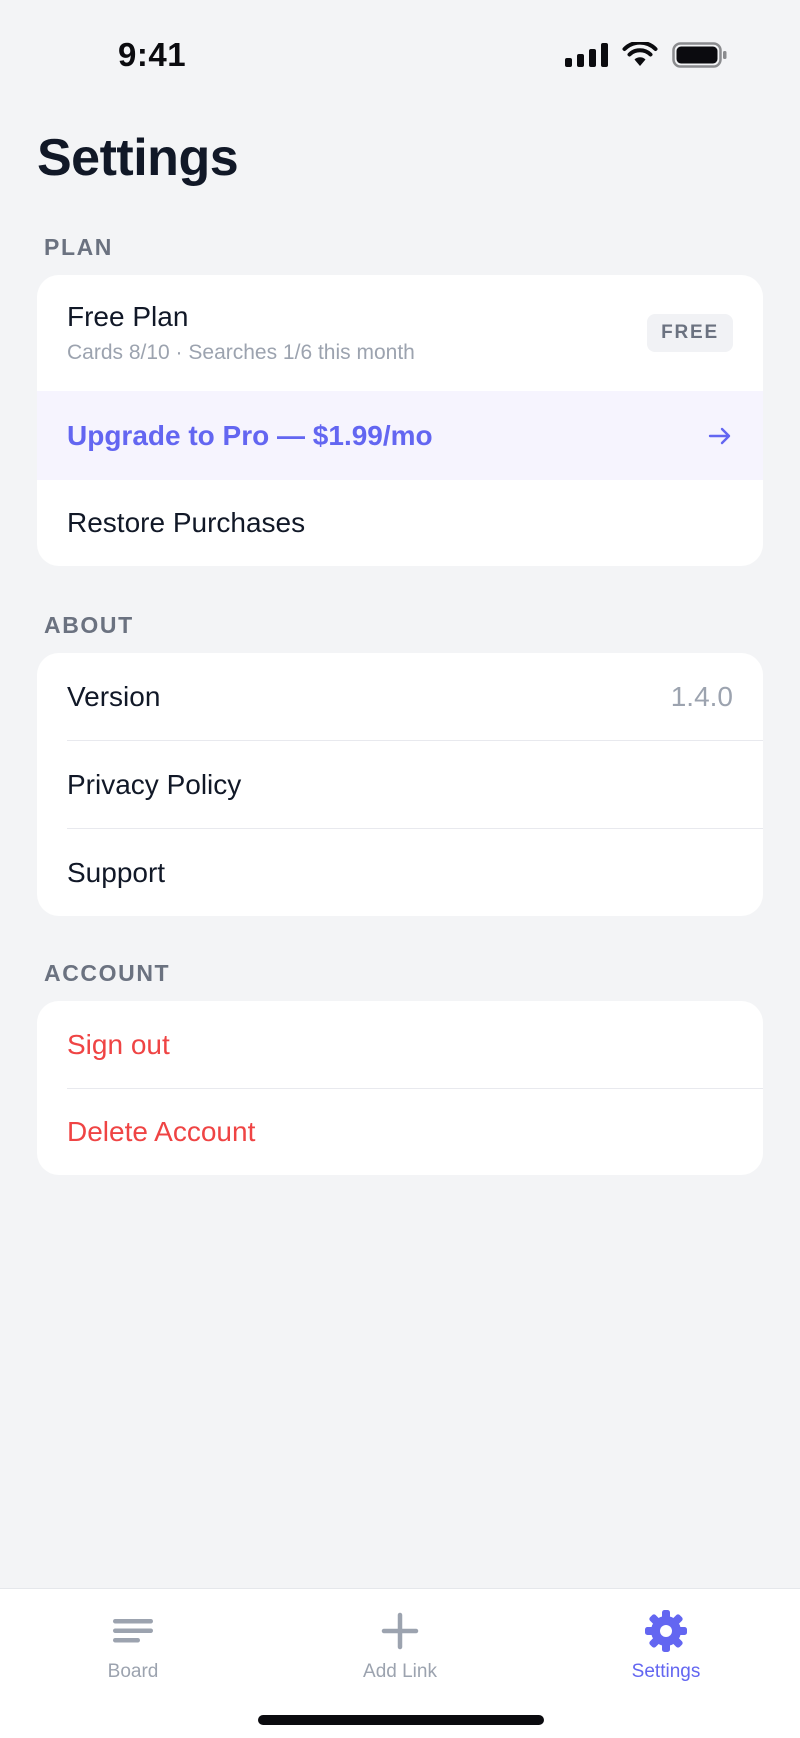 Image resolution: width=800 pixels, height=1738 pixels. I want to click on status-bar: 9:41, so click(400, 55).